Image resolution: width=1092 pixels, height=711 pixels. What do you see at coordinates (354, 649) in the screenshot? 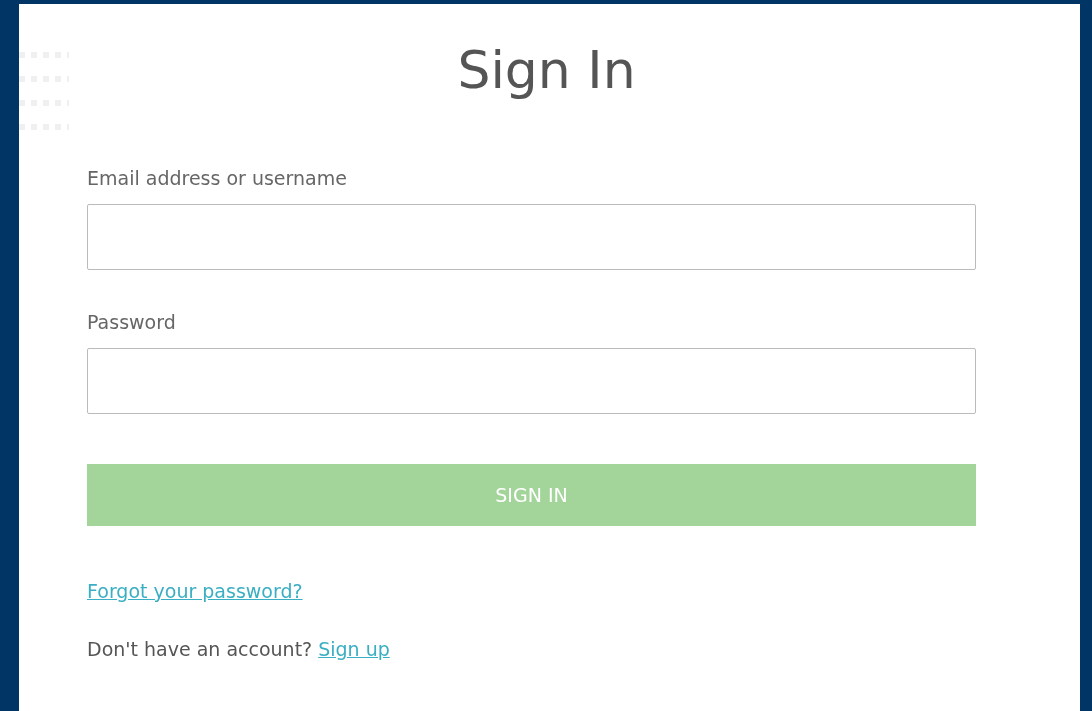
I see `sign-up-link: Sign up` at bounding box center [354, 649].